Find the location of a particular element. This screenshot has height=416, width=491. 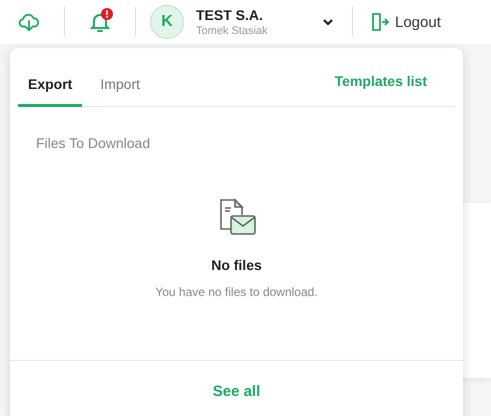

see-all-link: See all is located at coordinates (236, 392).